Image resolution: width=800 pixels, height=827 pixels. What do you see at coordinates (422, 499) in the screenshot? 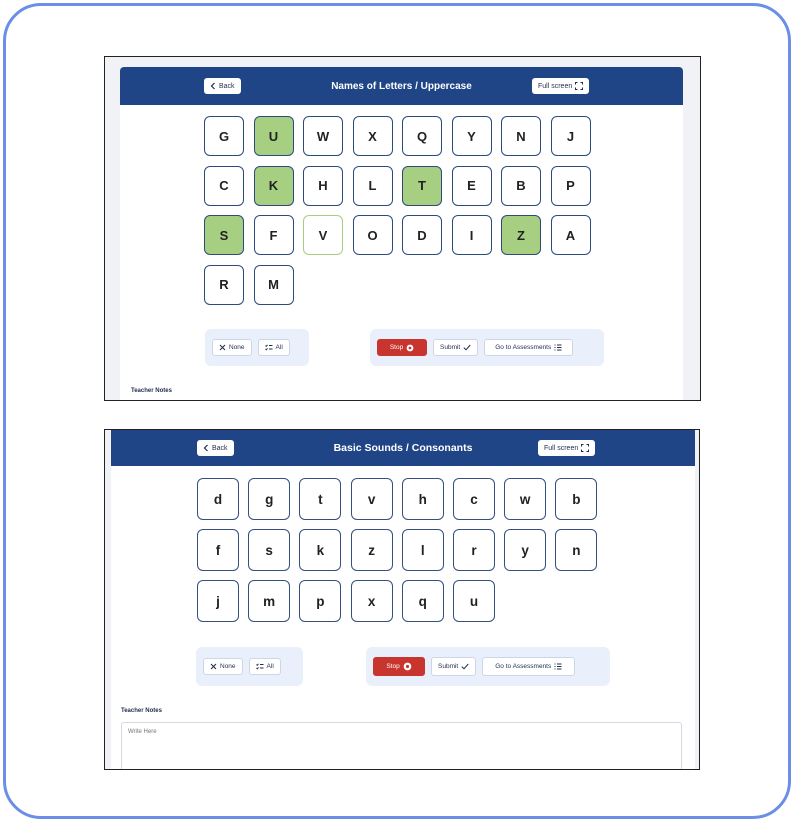
I see `letter-tile-h: h` at bounding box center [422, 499].